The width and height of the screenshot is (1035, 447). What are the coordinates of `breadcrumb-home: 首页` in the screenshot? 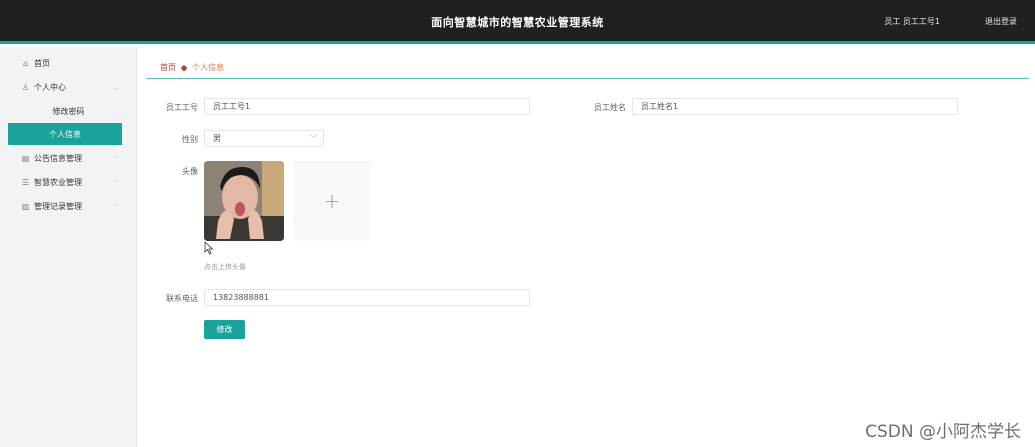 It's located at (168, 67).